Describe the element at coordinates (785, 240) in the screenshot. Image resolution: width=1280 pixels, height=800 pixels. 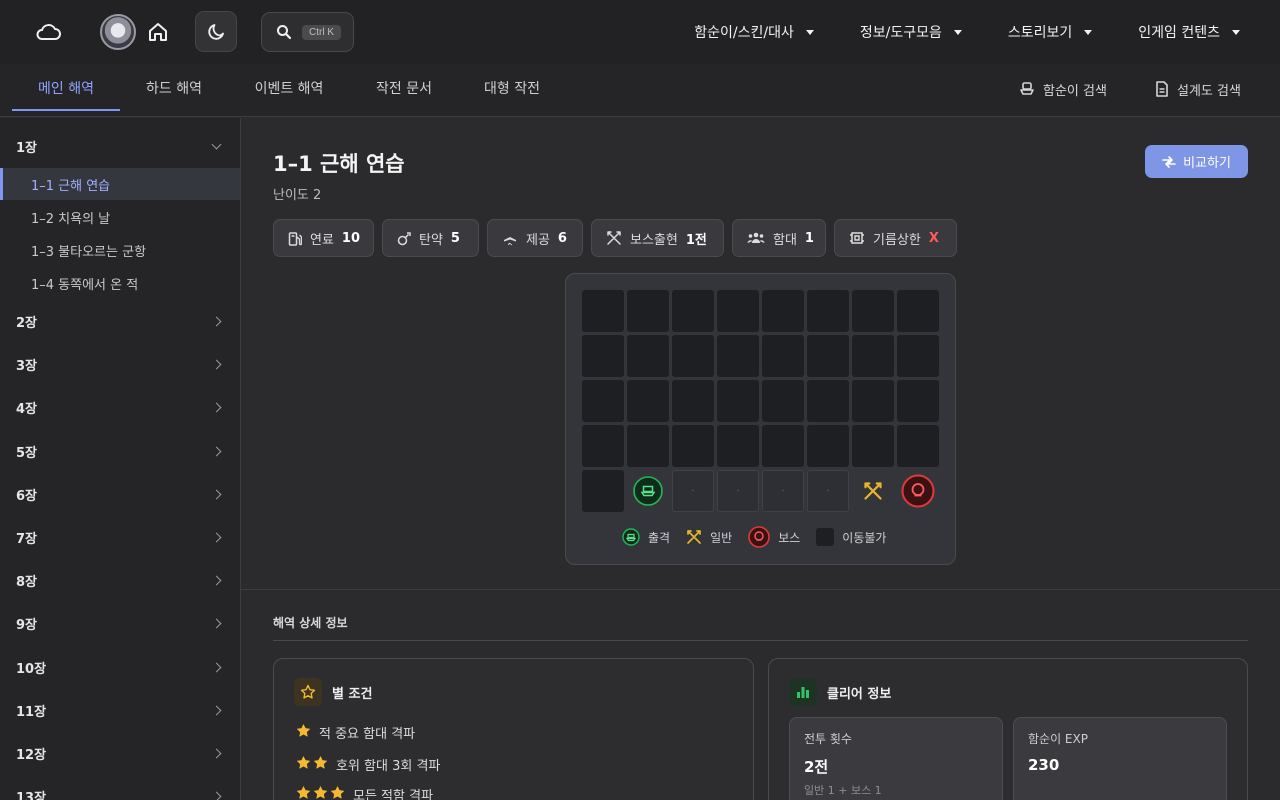
I see `chip-label: 함대` at that location.